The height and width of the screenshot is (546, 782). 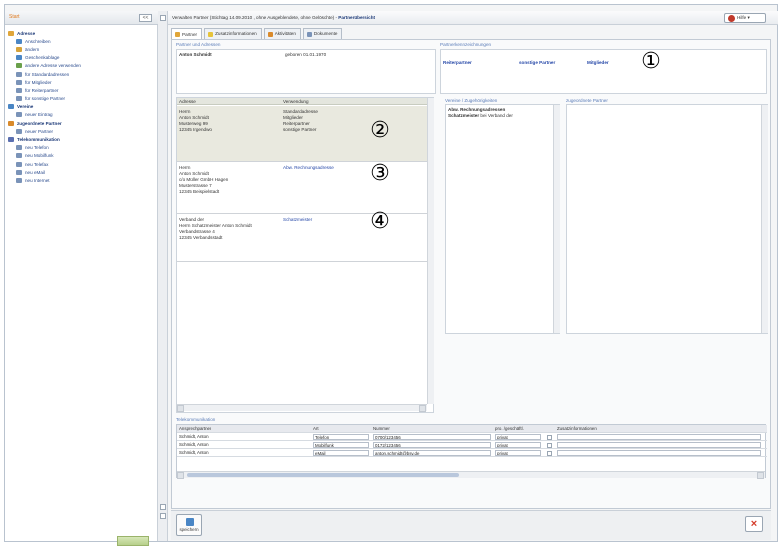 I want to click on tab-label: Partner, so click(x=190, y=34).